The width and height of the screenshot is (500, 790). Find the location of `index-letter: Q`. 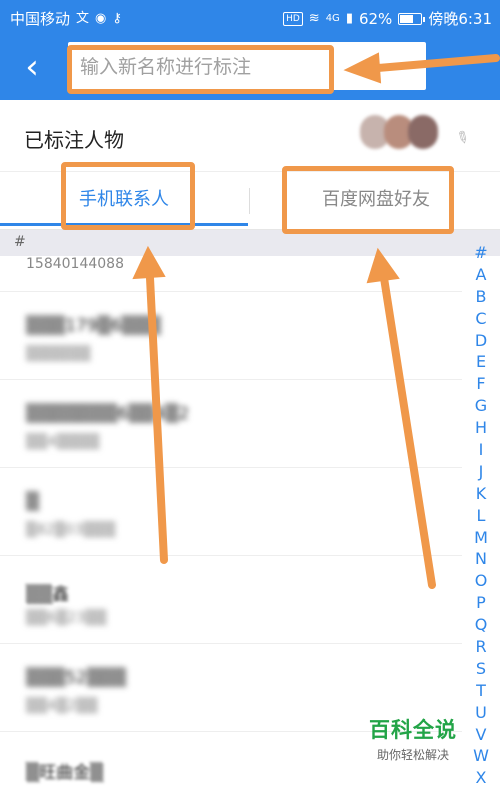

index-letter: Q is located at coordinates (481, 625).